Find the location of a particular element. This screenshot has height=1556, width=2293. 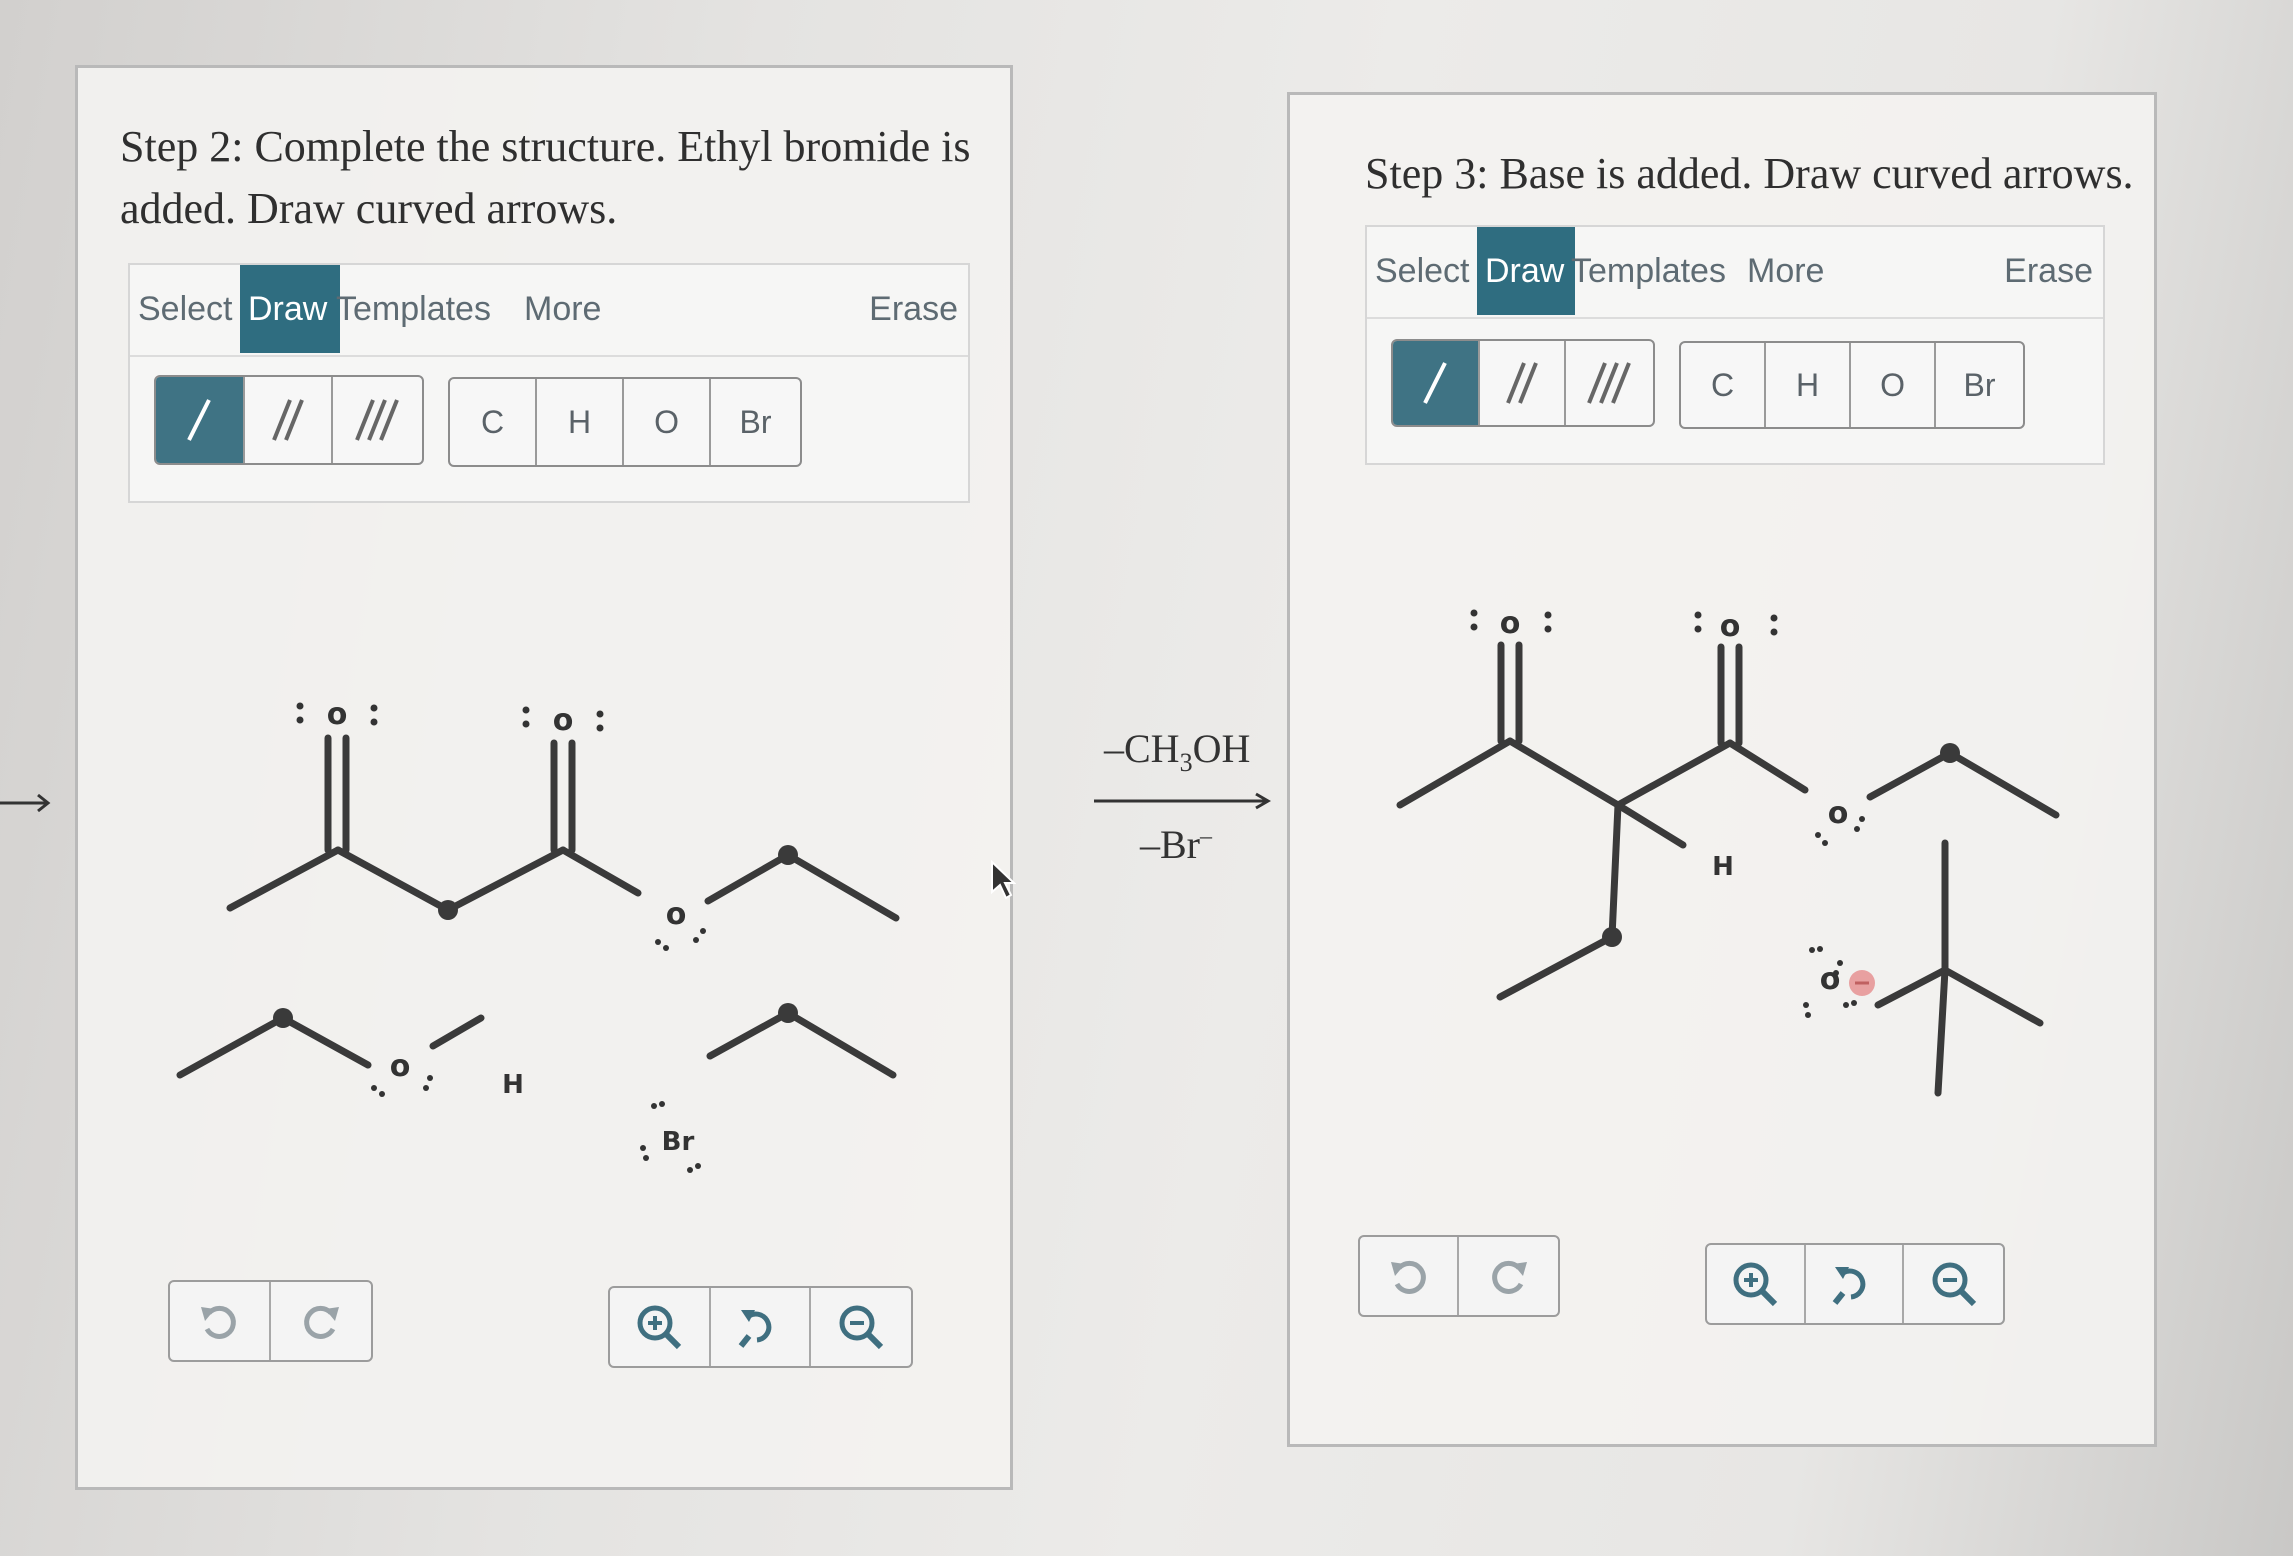

ethanol-oxygen: o is located at coordinates (400, 1066).